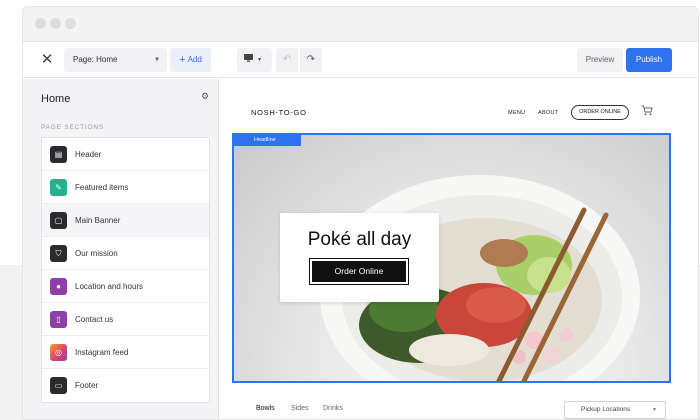 This screenshot has width=700, height=420. What do you see at coordinates (248, 58) in the screenshot?
I see `desktop-icon` at bounding box center [248, 58].